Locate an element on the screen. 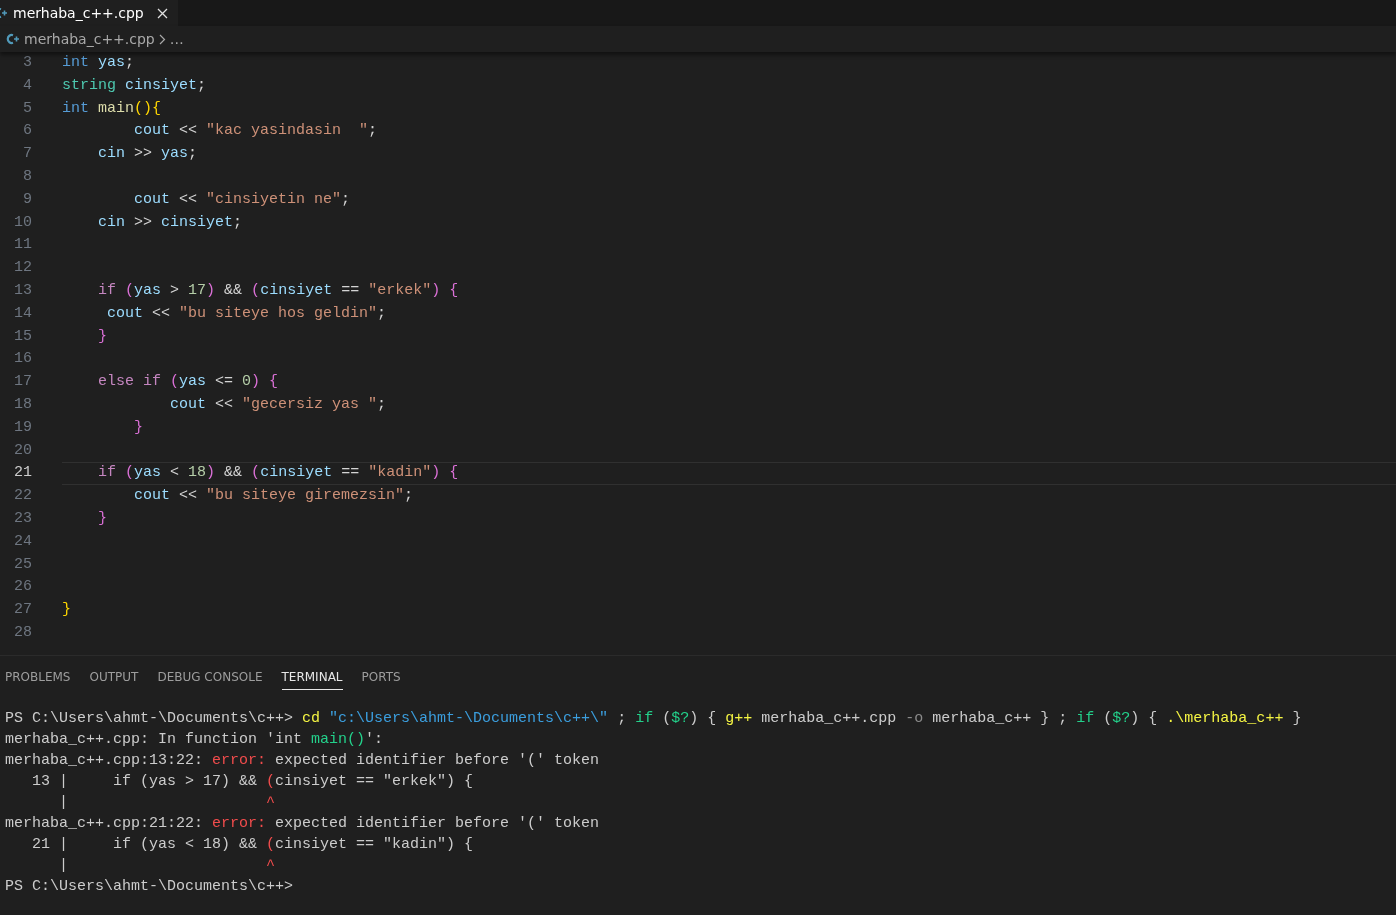  line-number: 28 is located at coordinates (22, 632).